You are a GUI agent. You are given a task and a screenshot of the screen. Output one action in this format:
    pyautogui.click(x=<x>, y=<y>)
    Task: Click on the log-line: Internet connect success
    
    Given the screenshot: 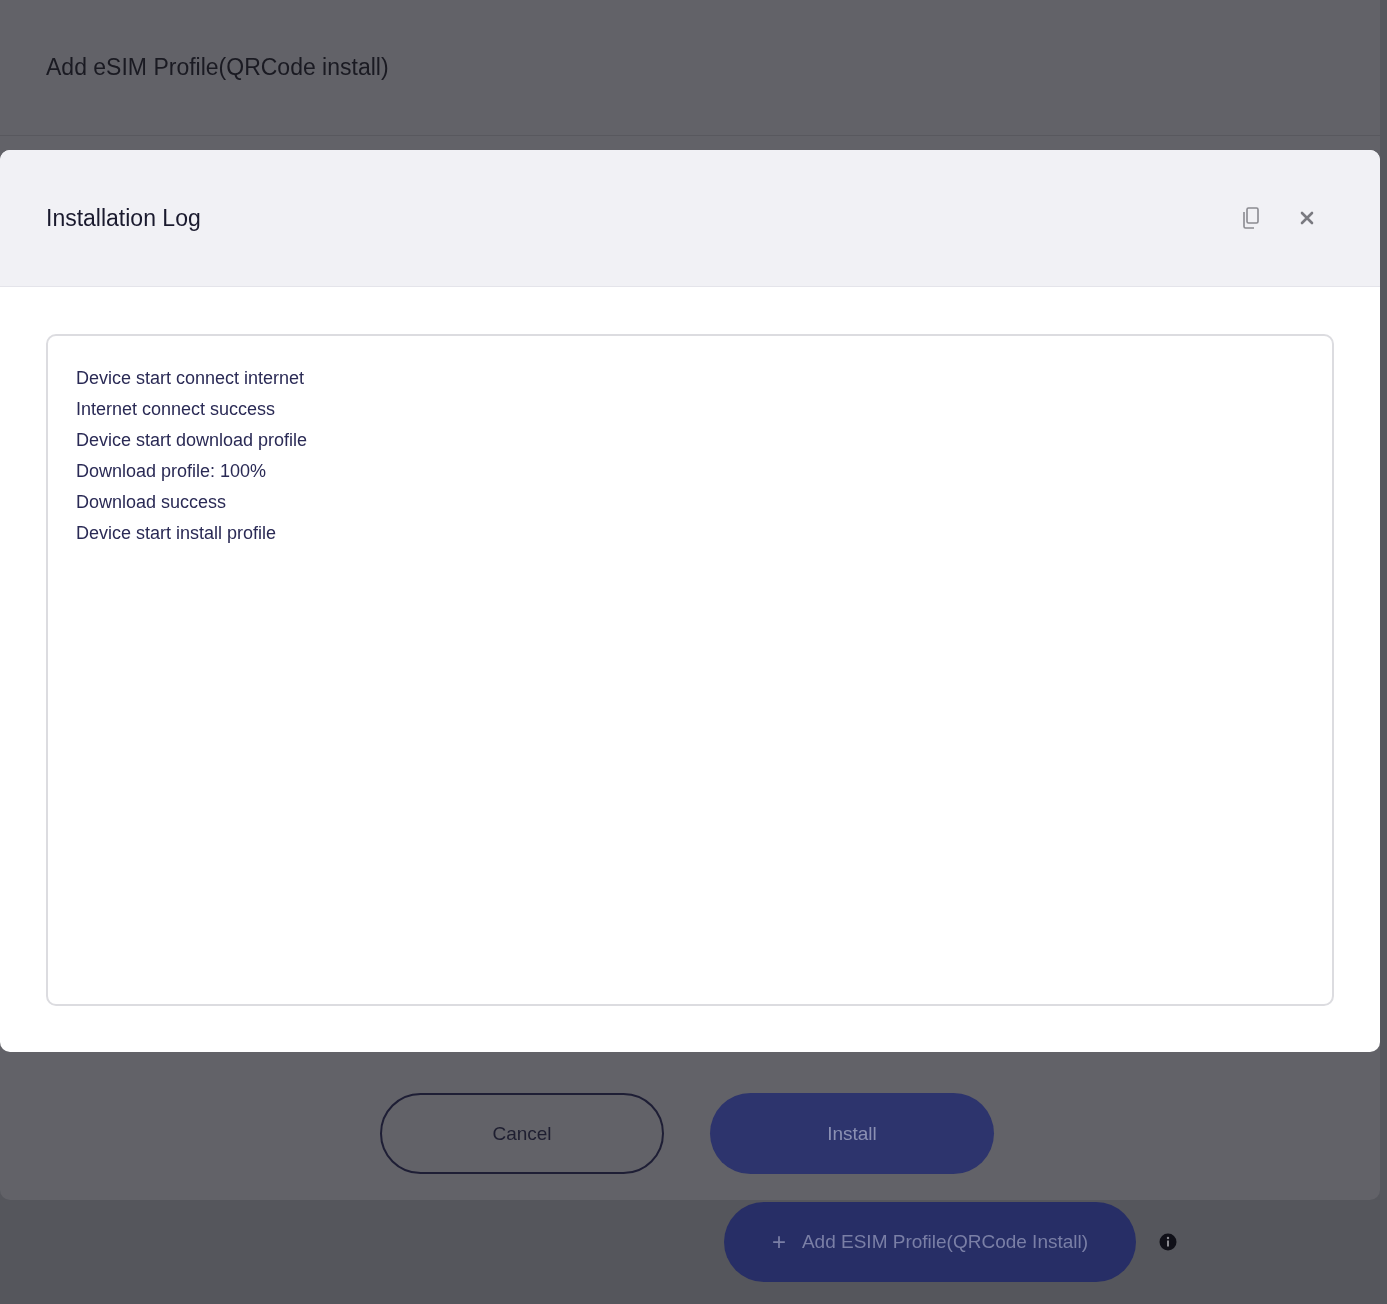 What is the action you would take?
    pyautogui.click(x=176, y=409)
    